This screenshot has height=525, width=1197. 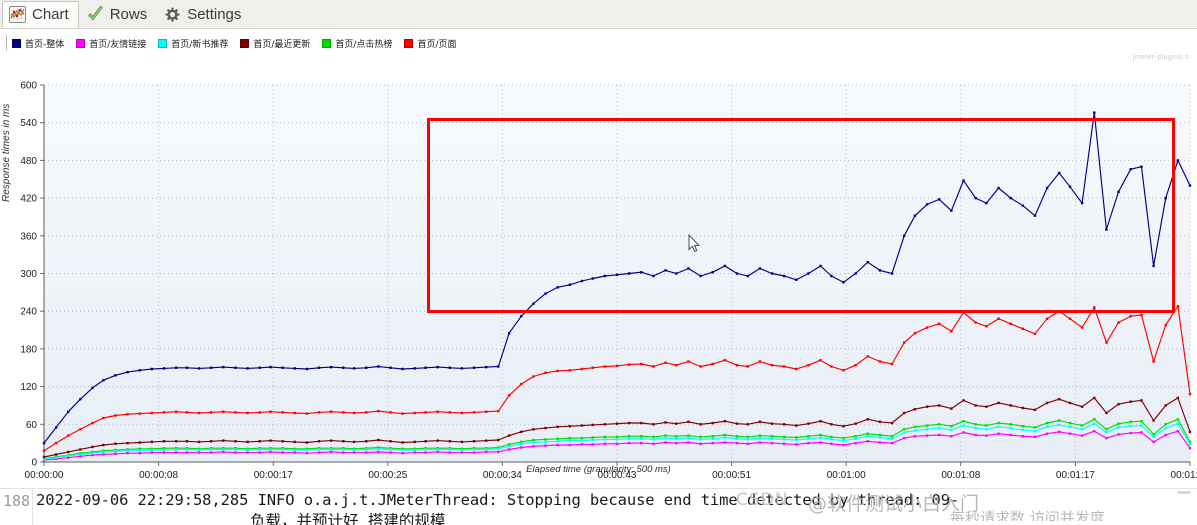 I want to click on legend-label: 首页/友情链接, so click(x=118, y=44).